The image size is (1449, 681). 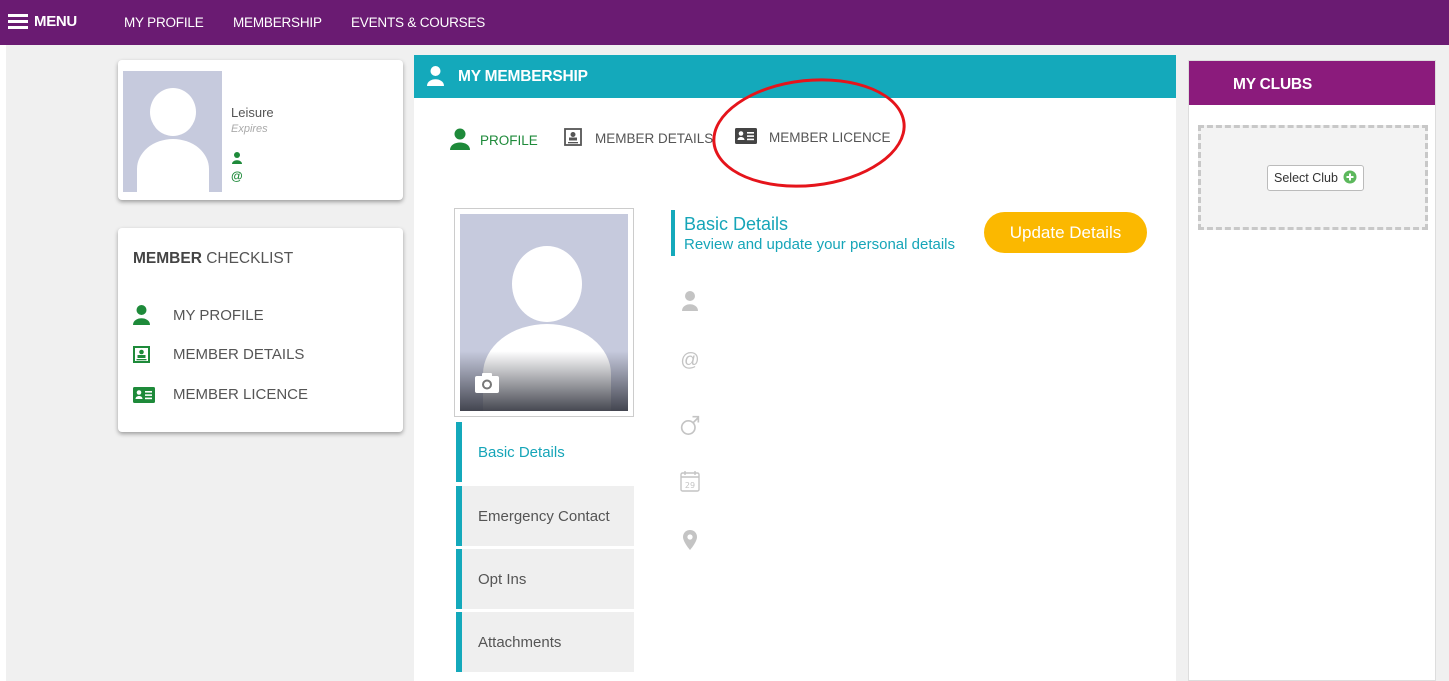 What do you see at coordinates (545, 579) in the screenshot?
I see `side-tab-opt-ins: Opt Ins` at bounding box center [545, 579].